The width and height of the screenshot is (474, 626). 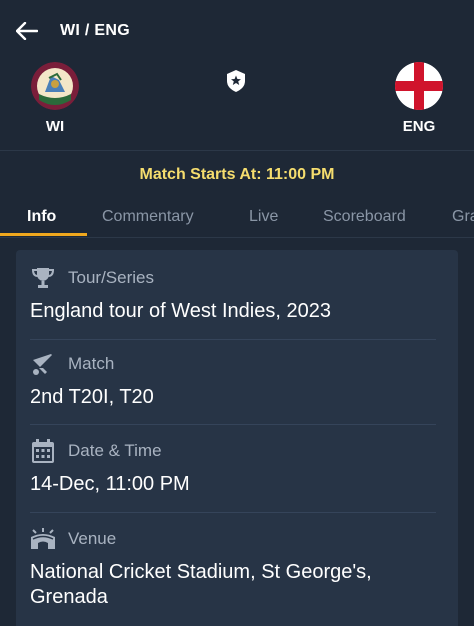 I want to click on tab-bar: Info Commentary Live Scoreboard Gra, so click(x=237, y=217).